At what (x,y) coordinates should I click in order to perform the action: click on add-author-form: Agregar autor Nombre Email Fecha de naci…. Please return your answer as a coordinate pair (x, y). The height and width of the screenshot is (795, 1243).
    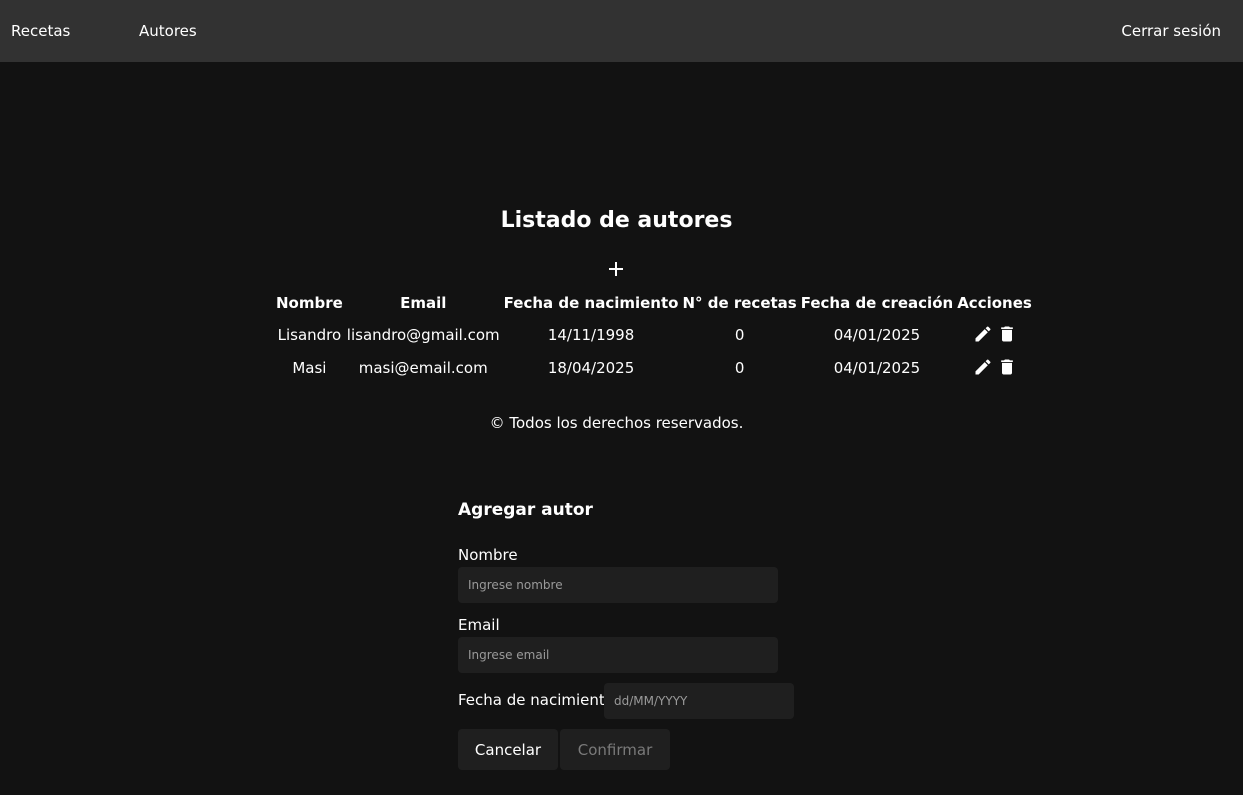
    Looking at the image, I should click on (628, 634).